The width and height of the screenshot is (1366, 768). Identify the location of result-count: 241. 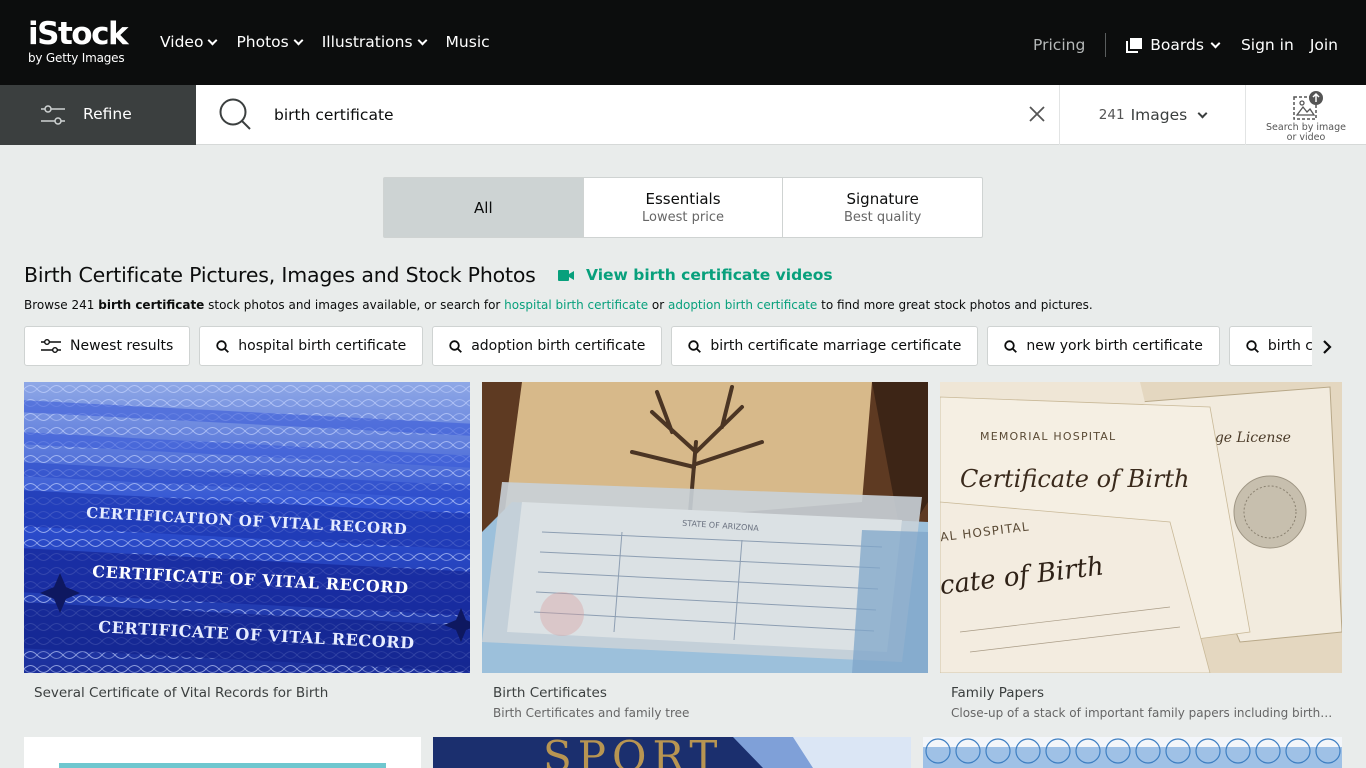
(1111, 115).